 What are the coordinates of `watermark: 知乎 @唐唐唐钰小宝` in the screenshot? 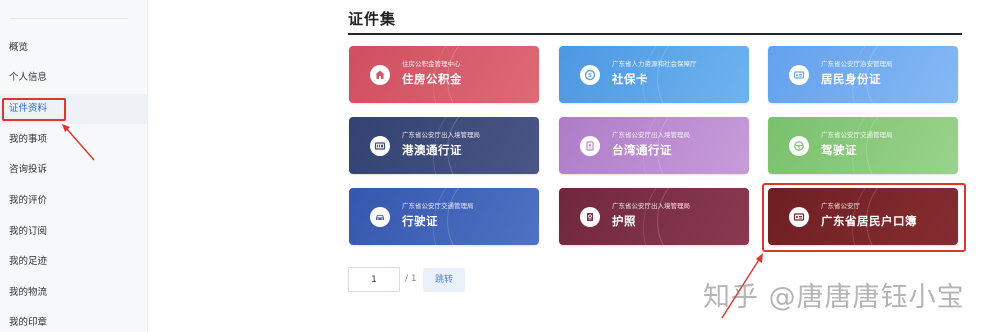 It's located at (834, 297).